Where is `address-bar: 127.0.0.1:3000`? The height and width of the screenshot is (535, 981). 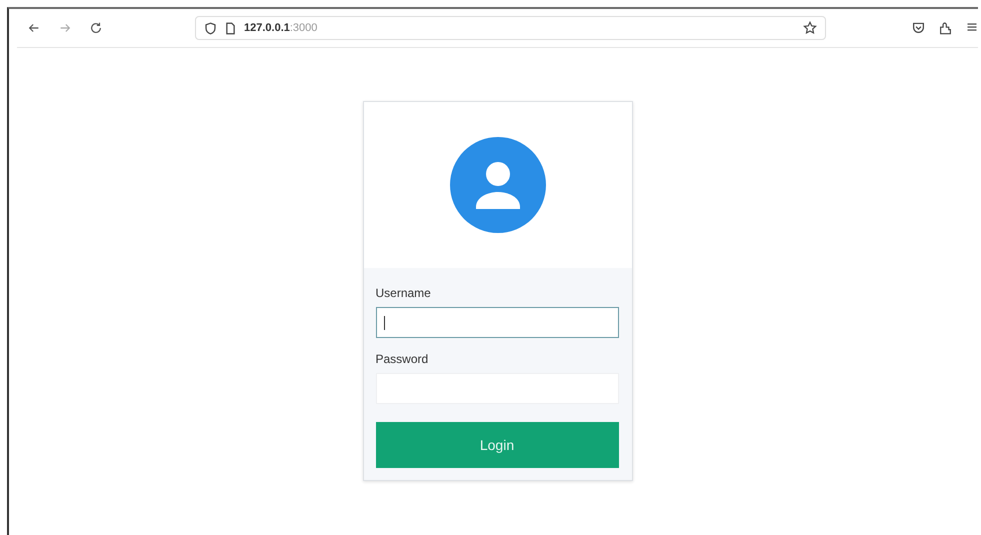 address-bar: 127.0.0.1:3000 is located at coordinates (510, 28).